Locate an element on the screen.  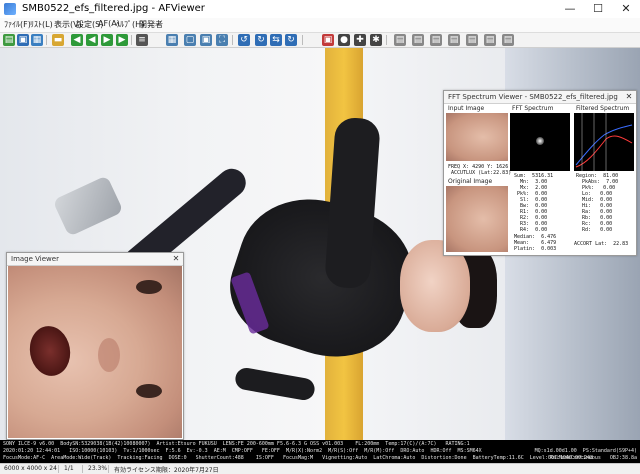
info-icon: ▤ is located at coordinates (508, 40).